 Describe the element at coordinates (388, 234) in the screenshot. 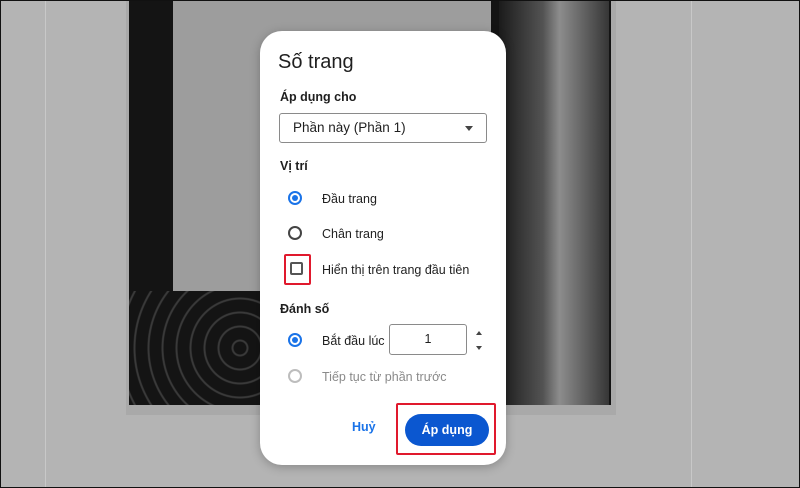

I see `radio-footer: Chân trang` at that location.